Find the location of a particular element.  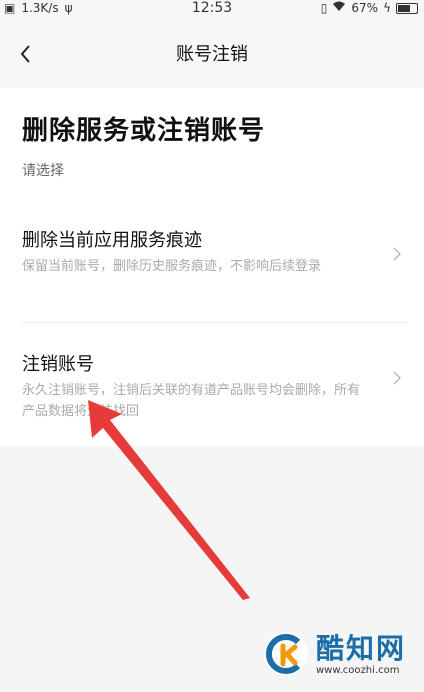

arrow-shape is located at coordinates (169, 500).